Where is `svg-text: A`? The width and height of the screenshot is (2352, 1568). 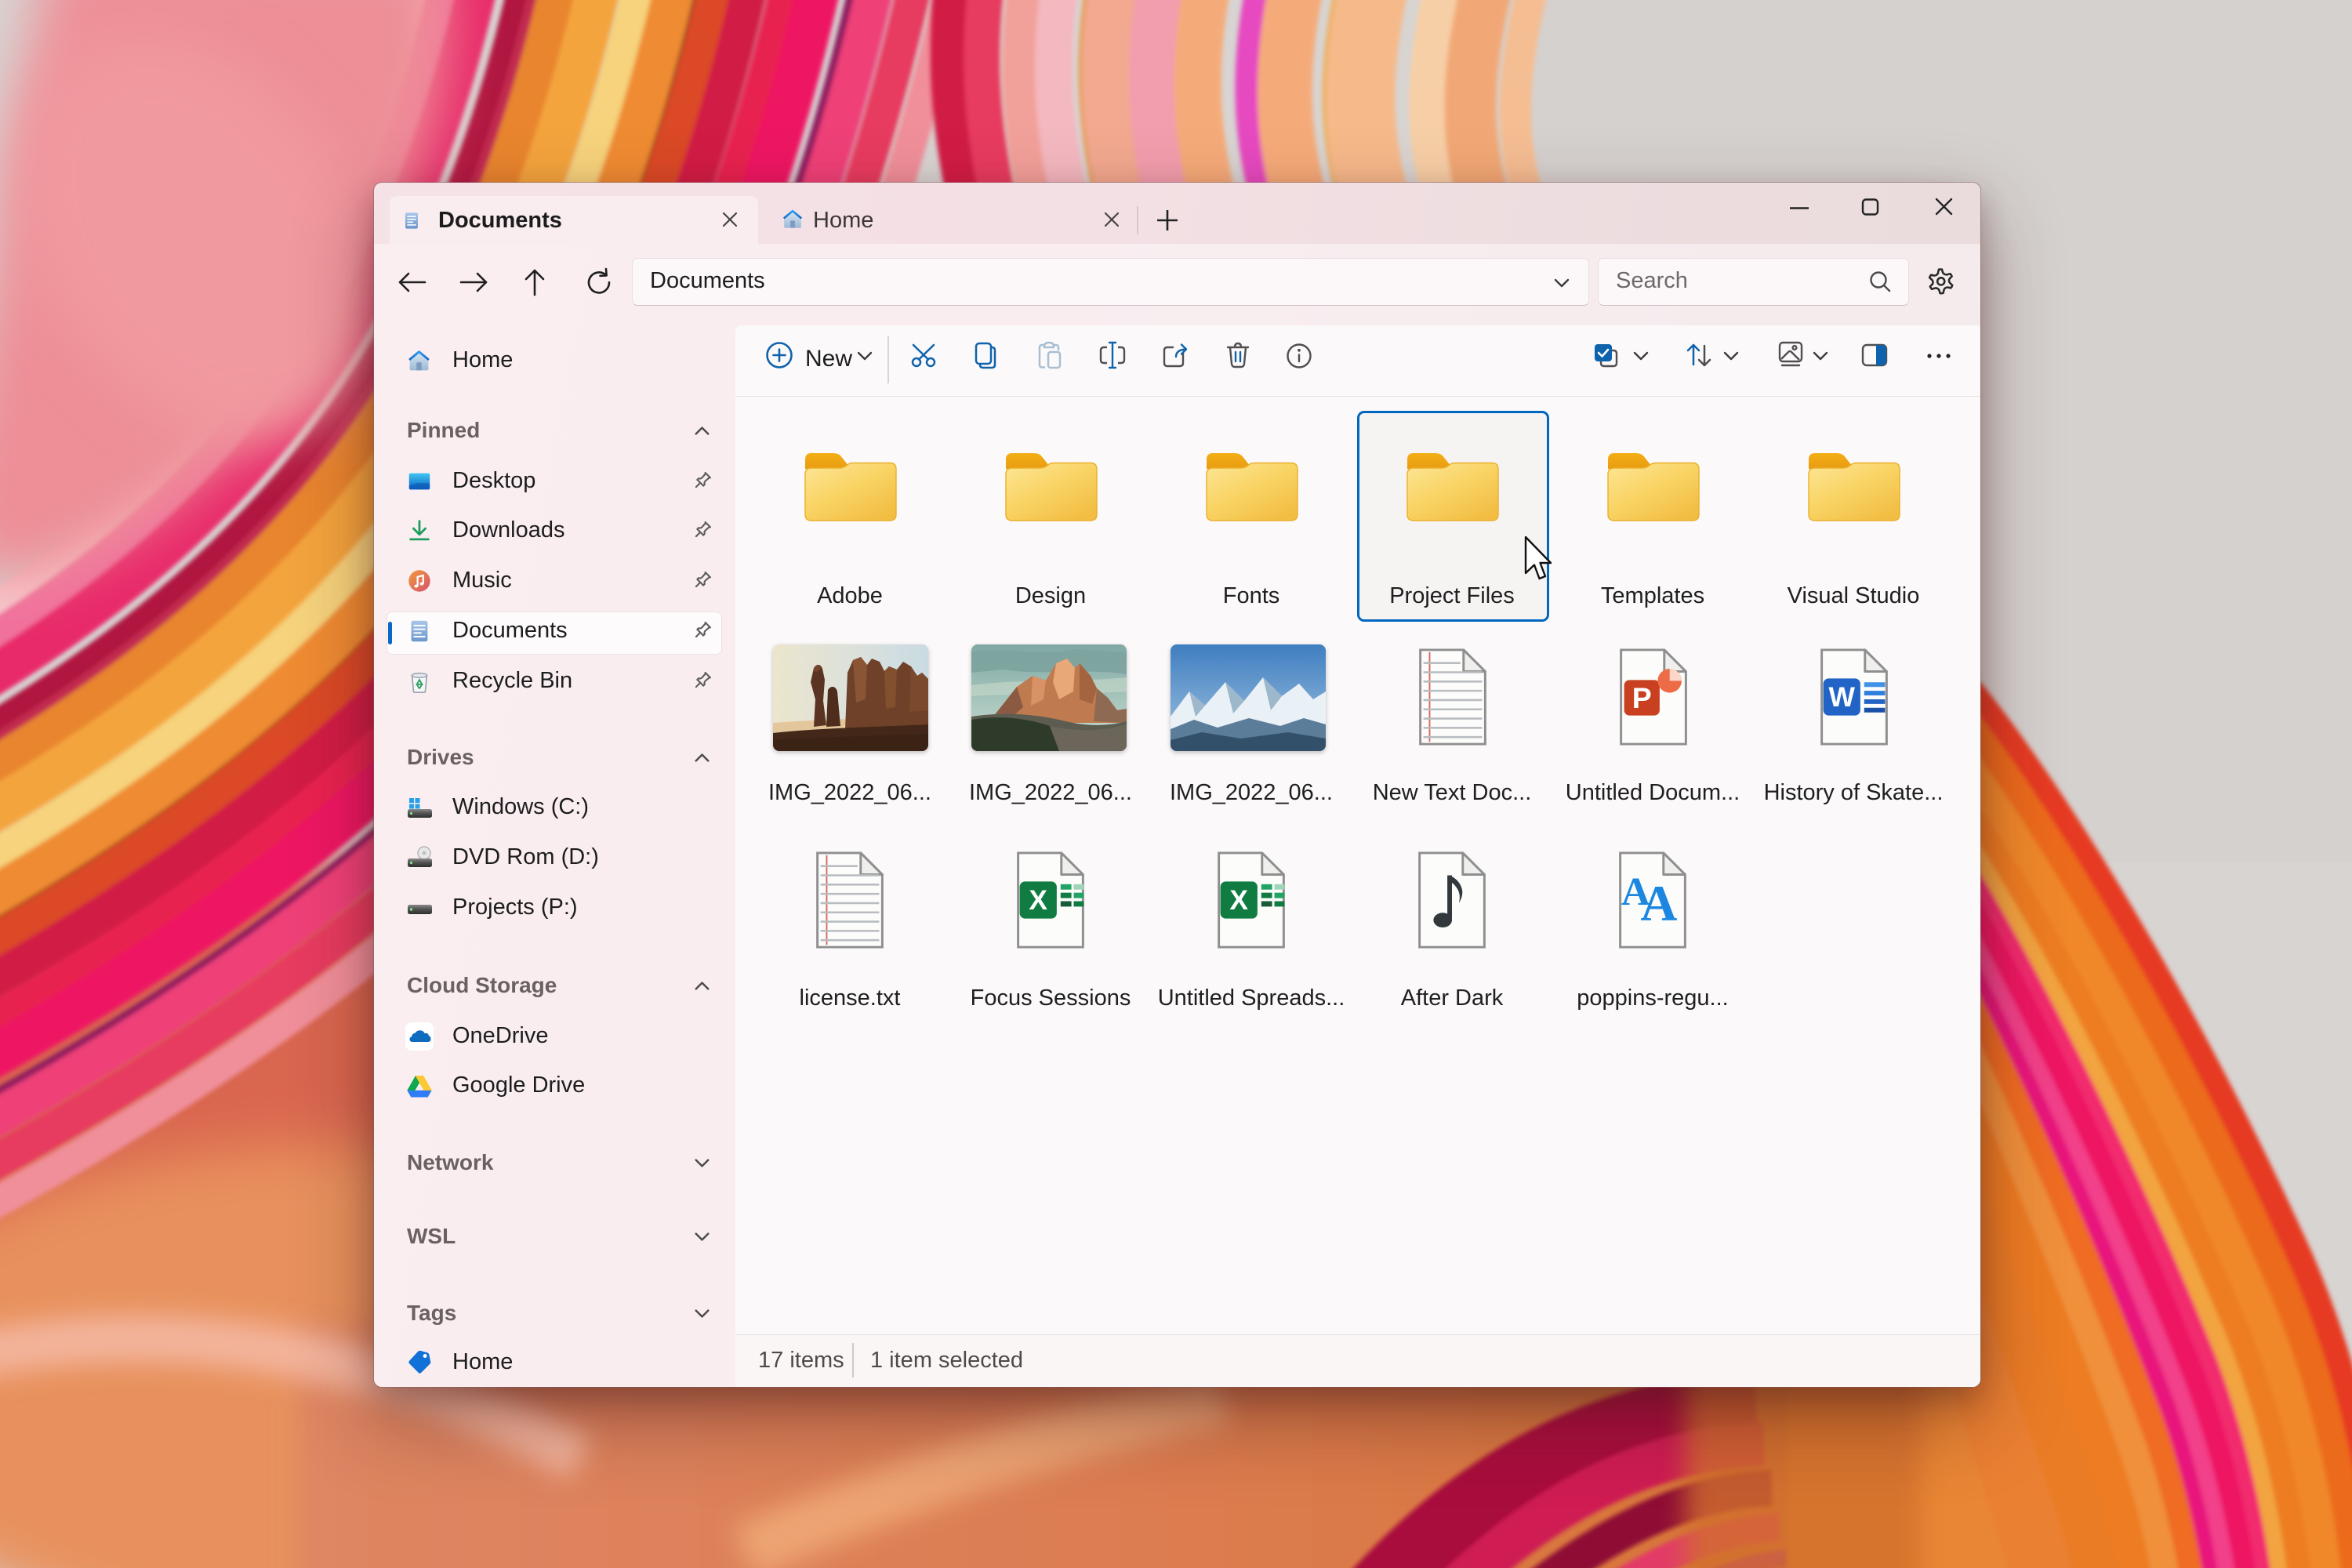
svg-text: A is located at coordinates (1658, 904).